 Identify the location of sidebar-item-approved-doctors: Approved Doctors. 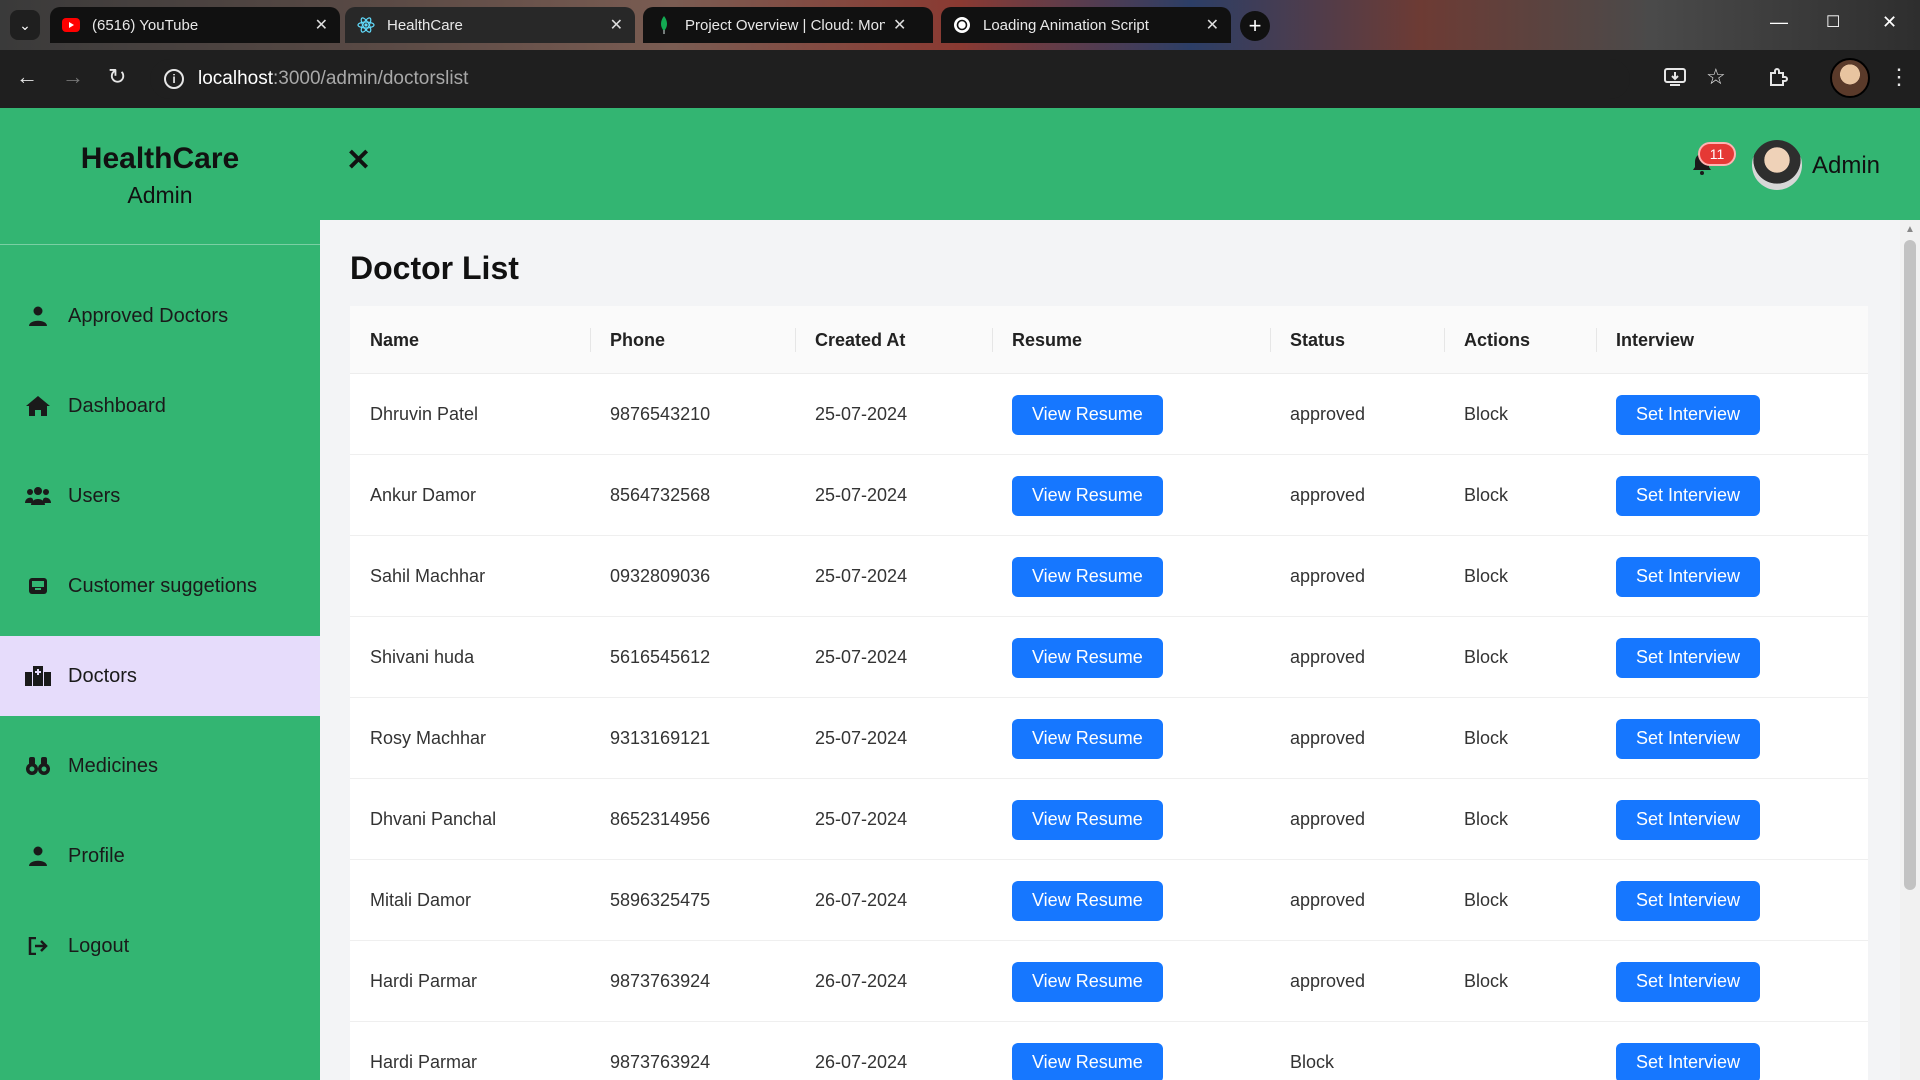
(160, 316).